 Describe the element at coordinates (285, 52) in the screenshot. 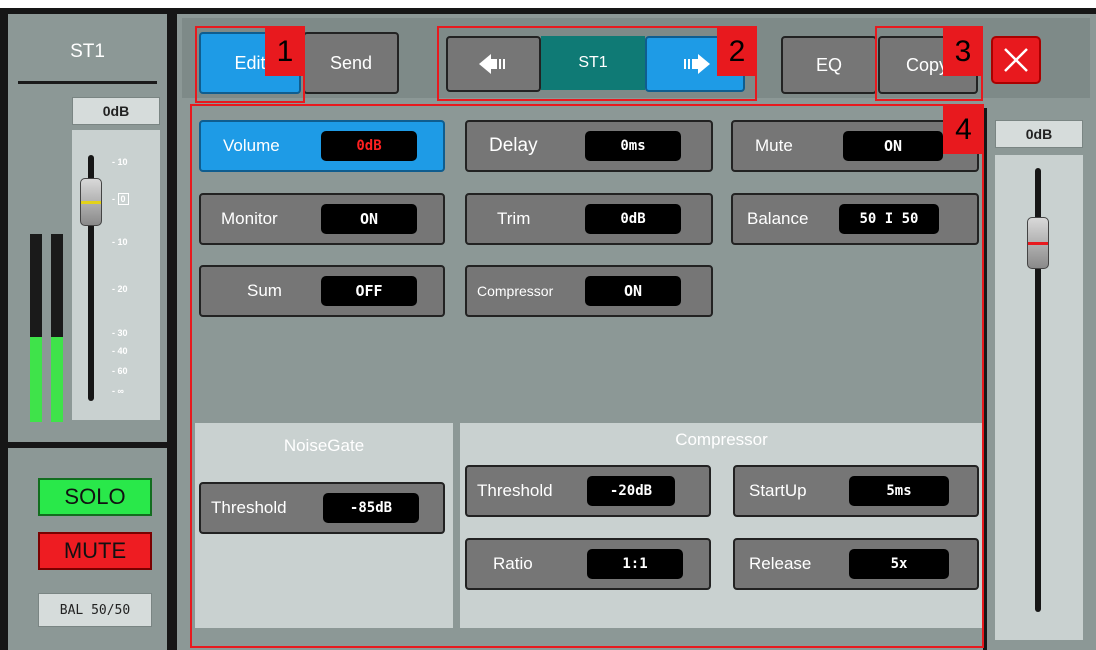

I see `callout-badge-1: 1` at that location.